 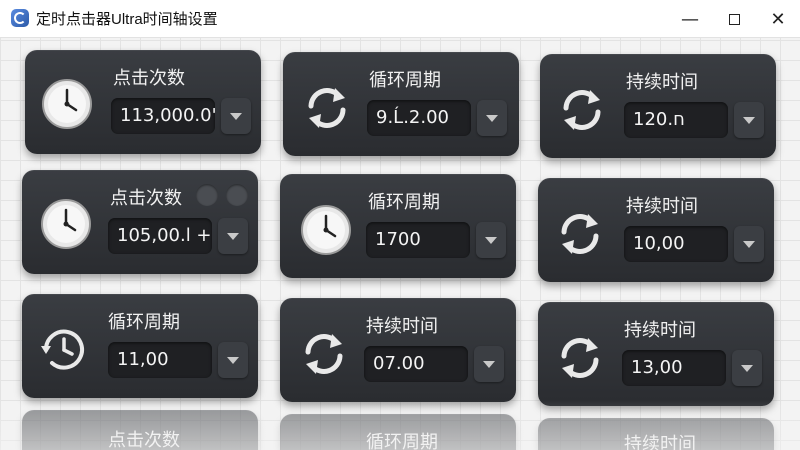 I want to click on minimize-icon: —, so click(x=690, y=19).